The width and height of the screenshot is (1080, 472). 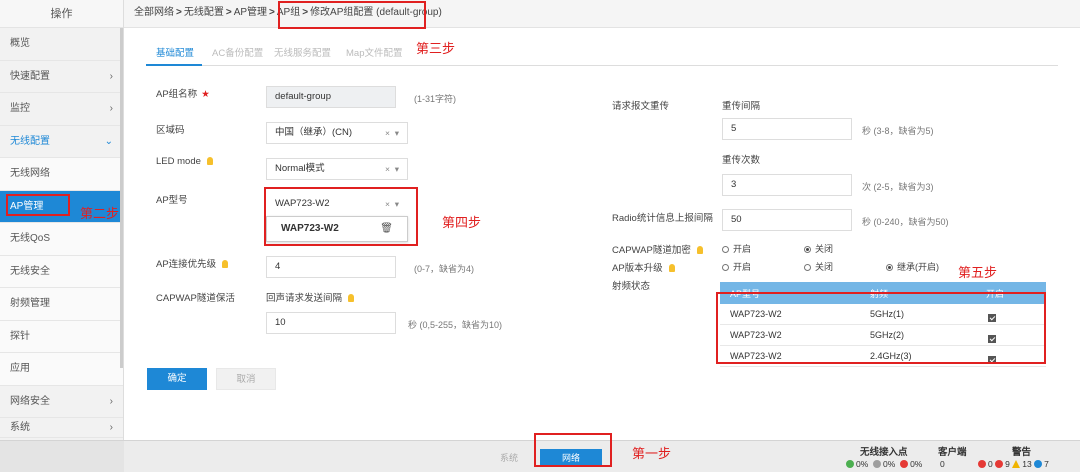 I want to click on sidebar-item-network-security: 网络安全 ›, so click(x=61, y=402).